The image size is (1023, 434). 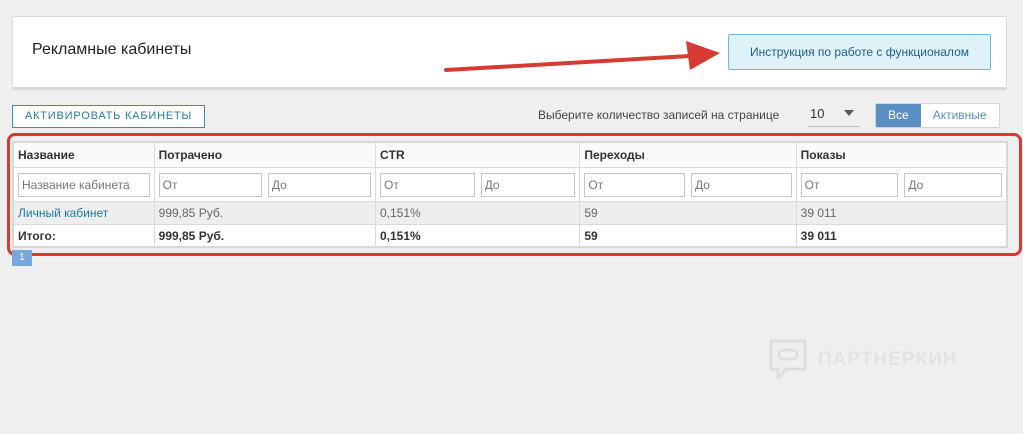 What do you see at coordinates (265, 184) in the screenshot?
I see `filter-cell-spent` at bounding box center [265, 184].